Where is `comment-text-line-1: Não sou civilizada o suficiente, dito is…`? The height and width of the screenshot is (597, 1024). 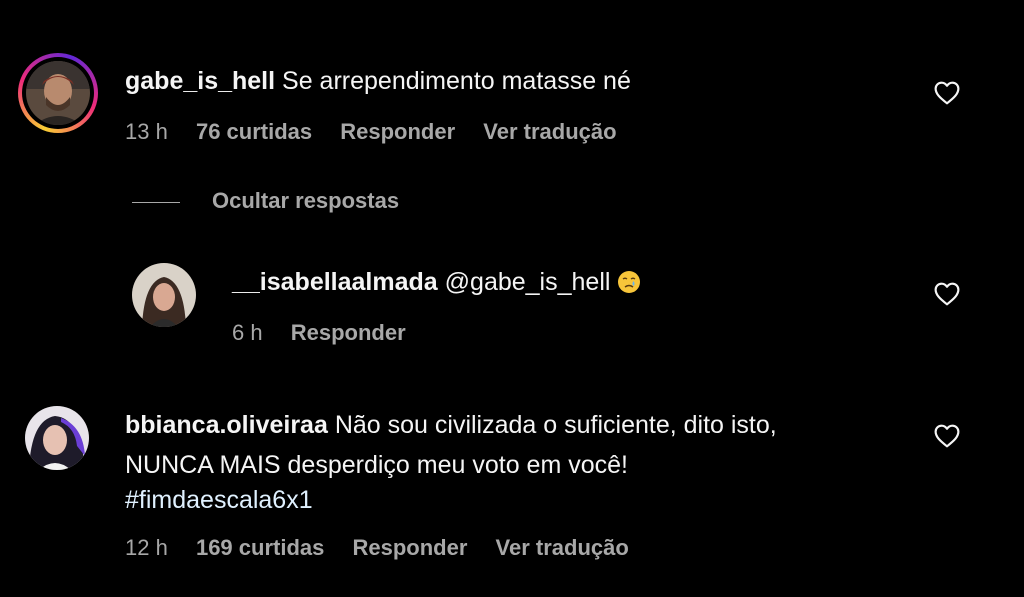
comment-text-line-1: Não sou civilizada o suficiente, dito is… is located at coordinates (555, 425).